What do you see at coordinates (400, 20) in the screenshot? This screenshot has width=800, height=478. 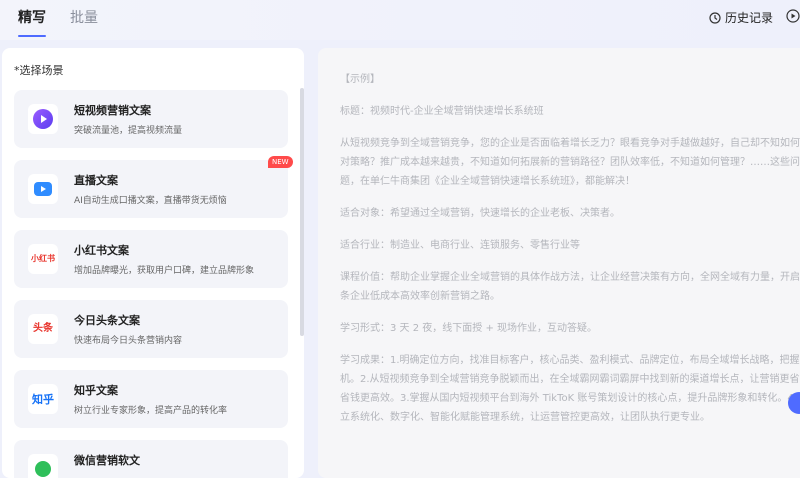 I see `top-bar: 精写 批量 历史记录` at bounding box center [400, 20].